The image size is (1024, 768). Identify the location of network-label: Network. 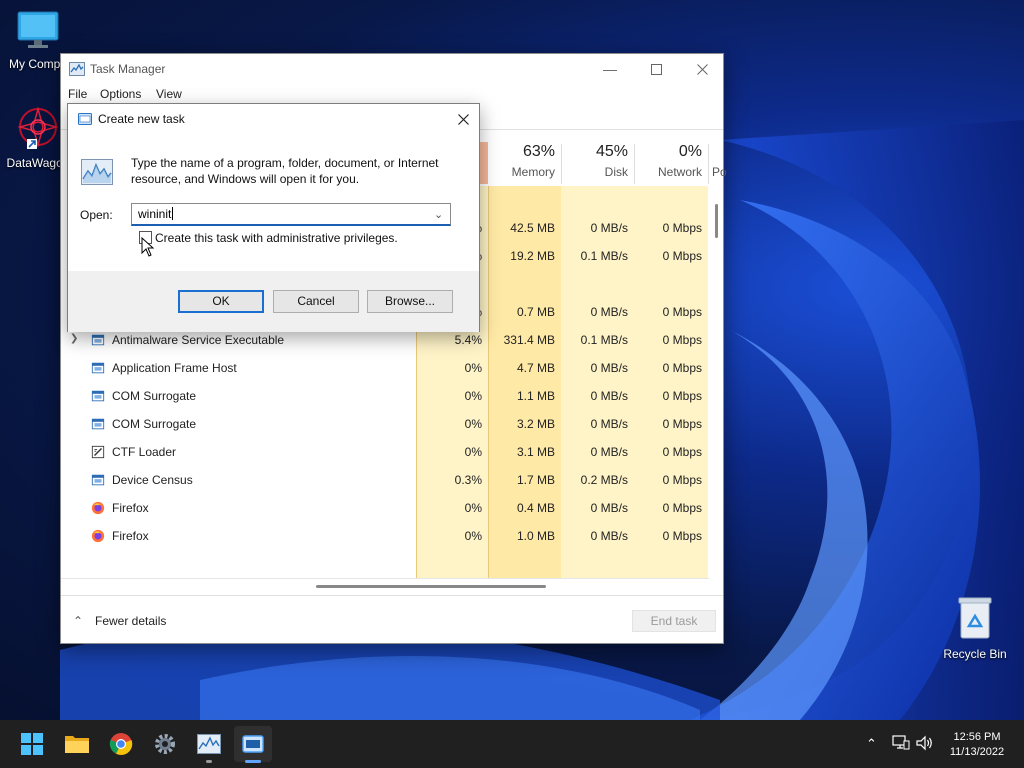
(679, 172).